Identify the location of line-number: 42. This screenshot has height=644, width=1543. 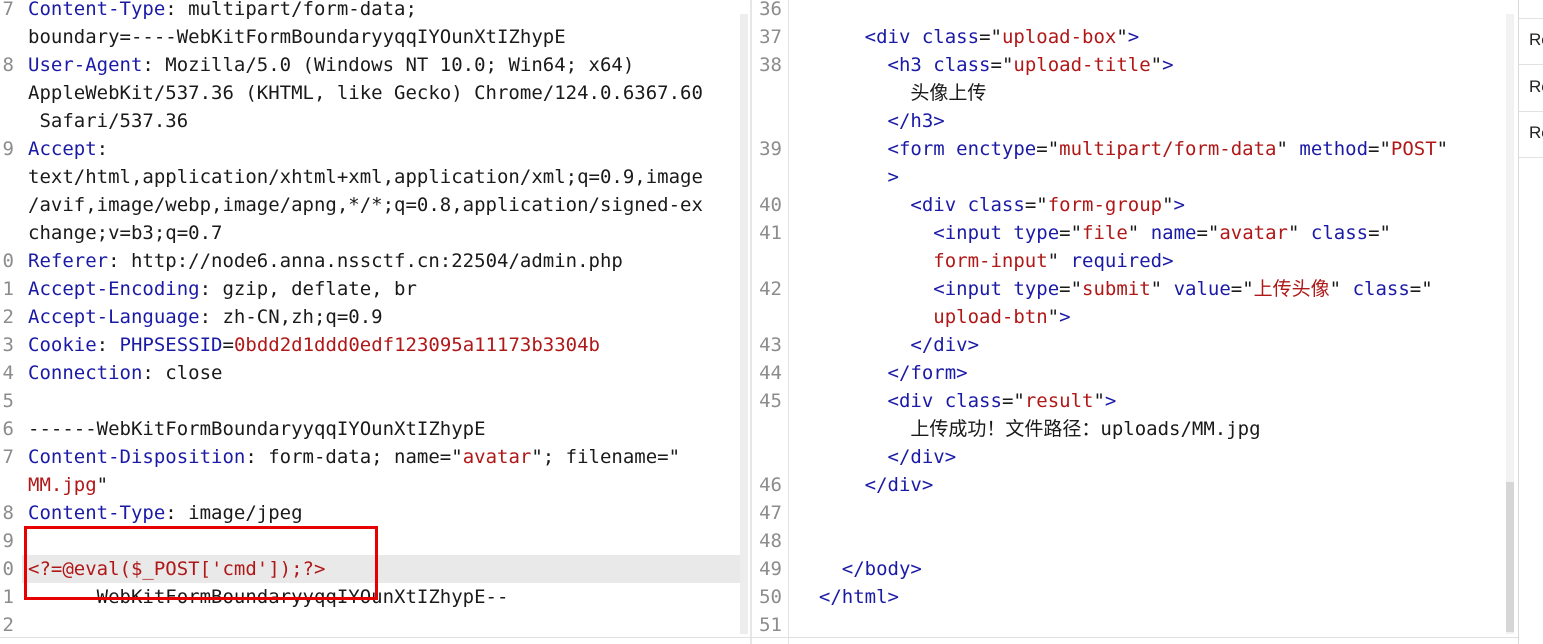
(770, 289).